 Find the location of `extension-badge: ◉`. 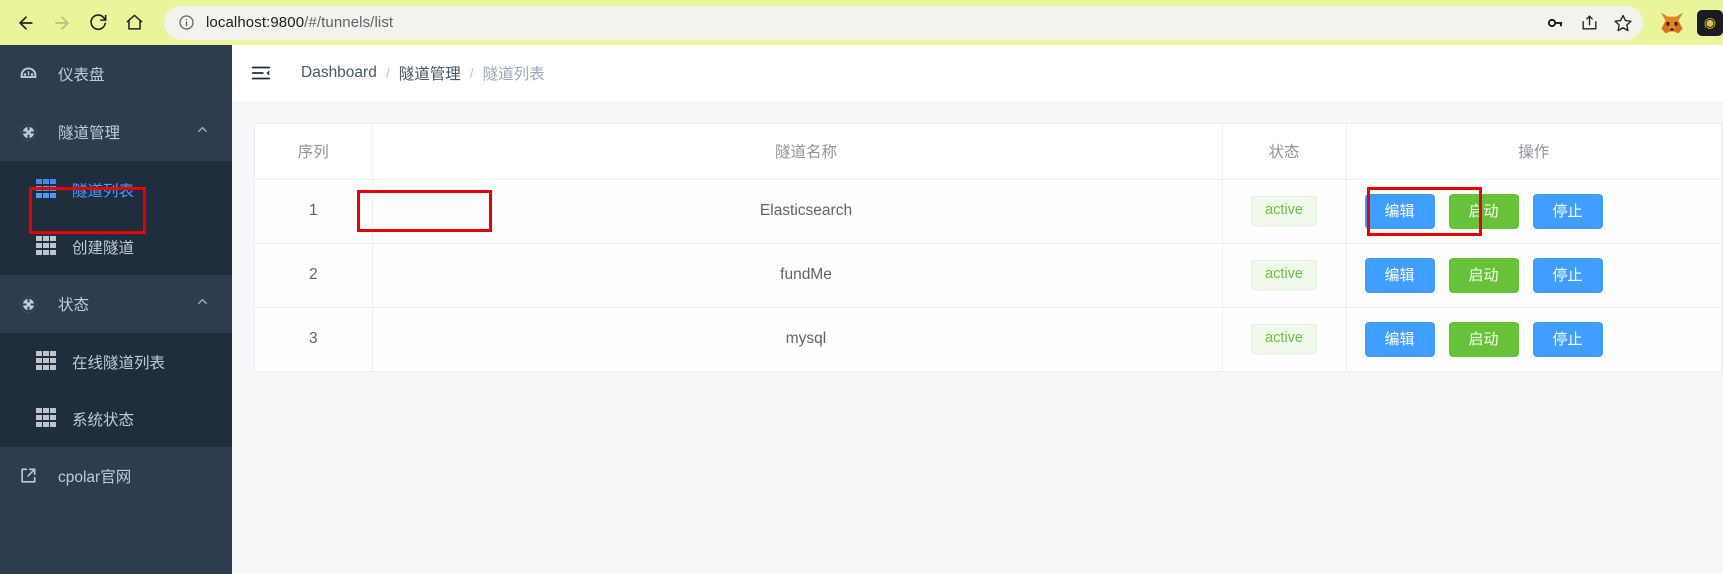

extension-badge: ◉ is located at coordinates (1710, 22).